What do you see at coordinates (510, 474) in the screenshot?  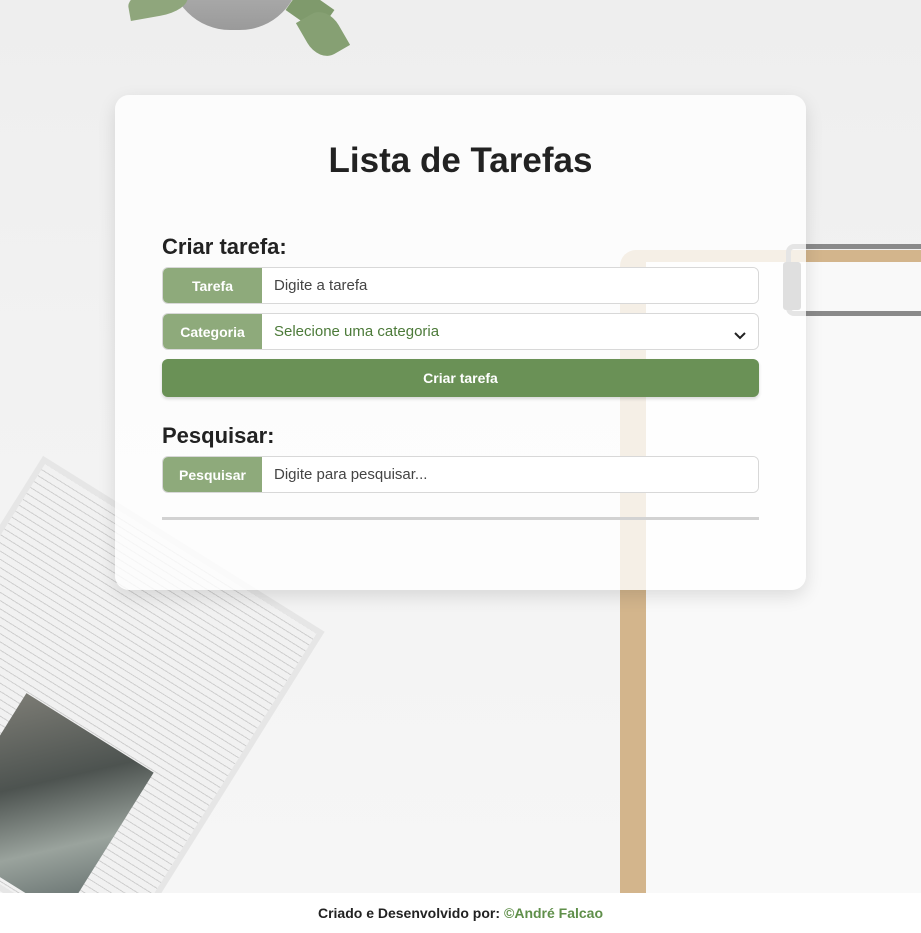 I see `search-input` at bounding box center [510, 474].